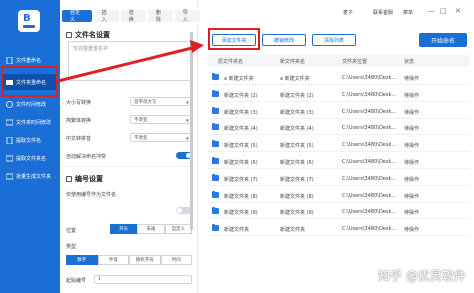  I want to click on original-name-cell: 新建文件夹 (5), so click(241, 146).